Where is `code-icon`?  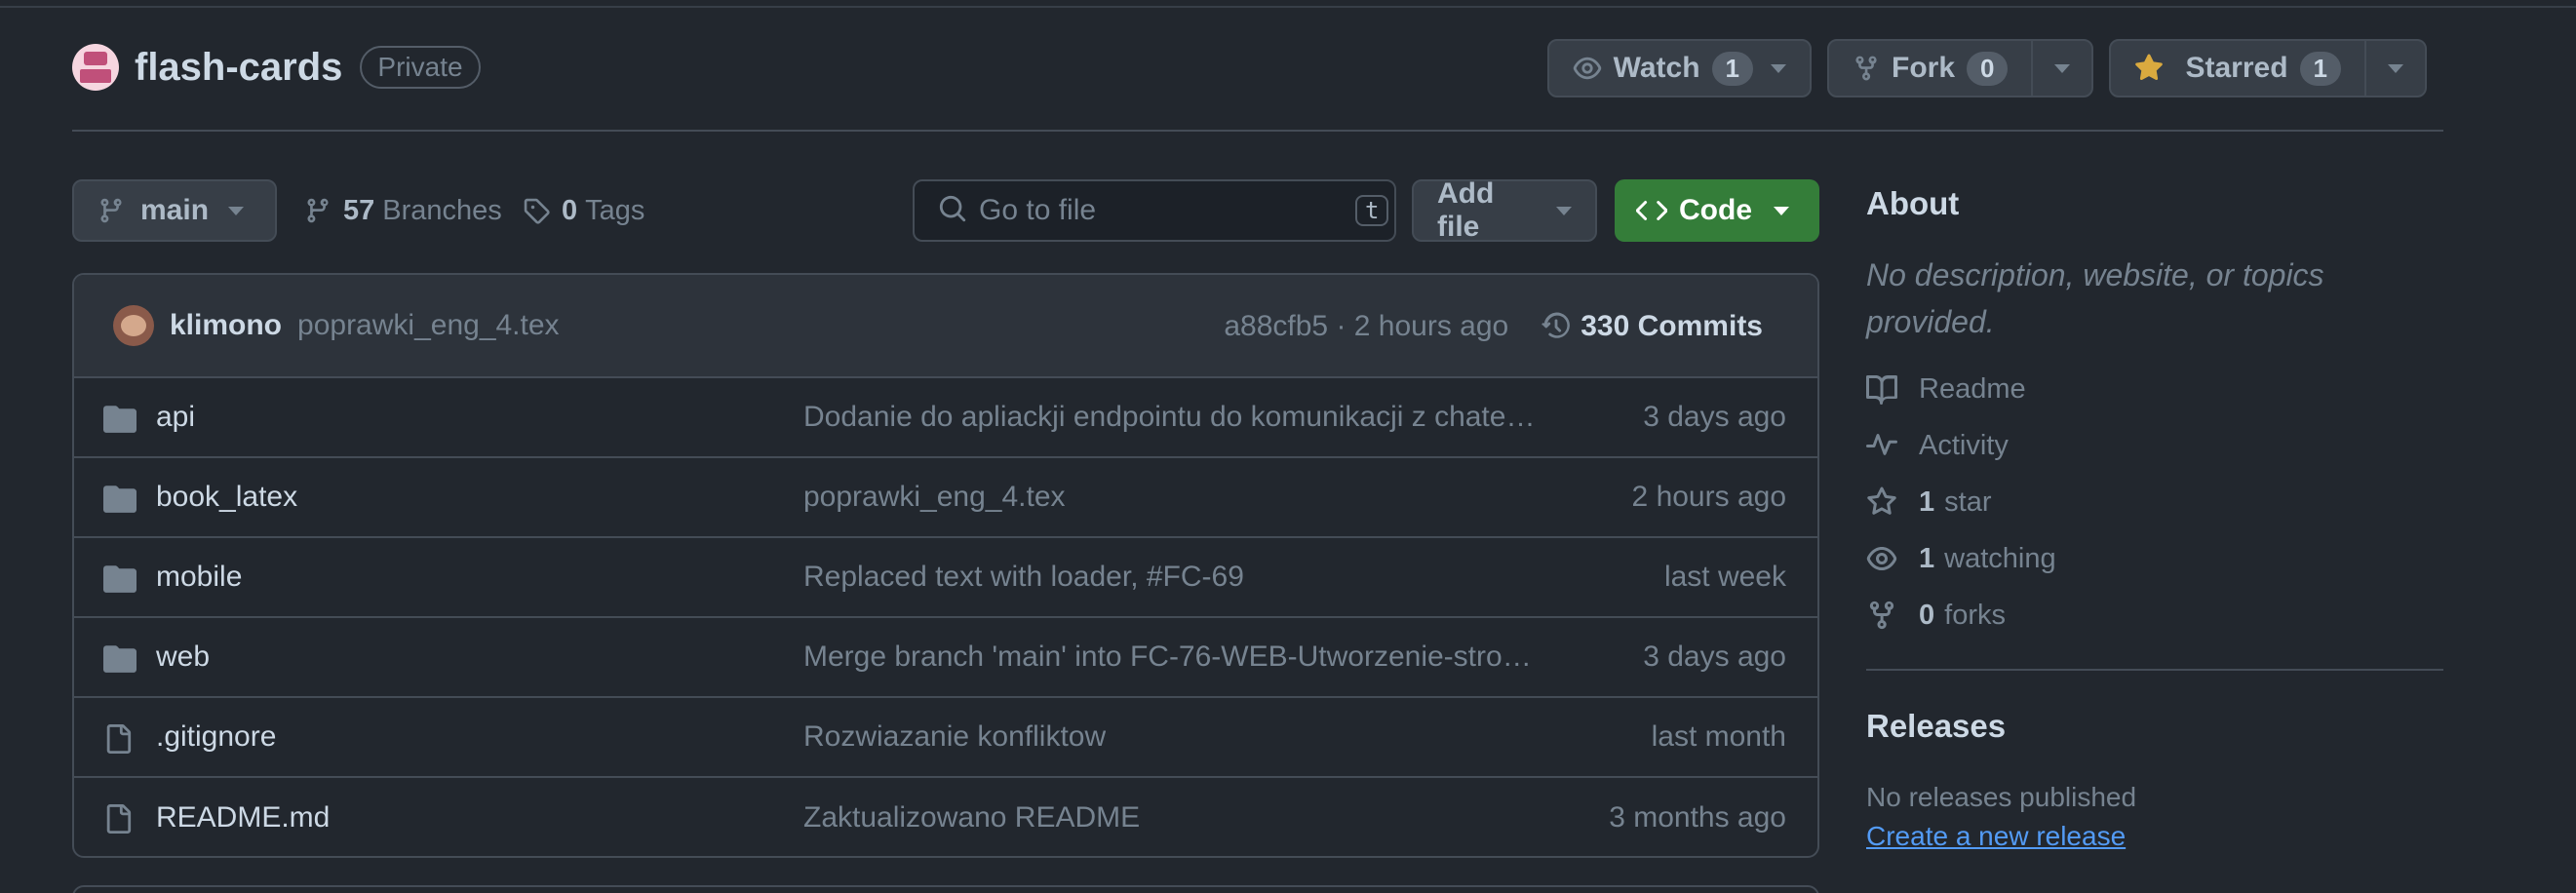 code-icon is located at coordinates (1651, 210).